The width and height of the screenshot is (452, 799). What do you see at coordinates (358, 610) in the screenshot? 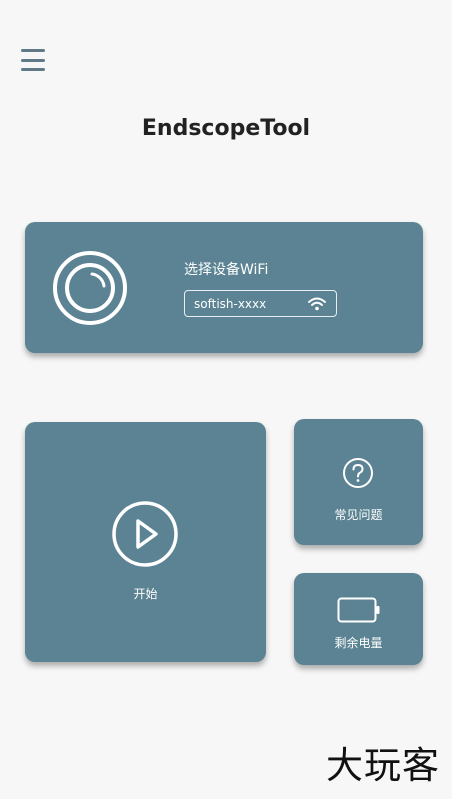
I see `battery-icon` at bounding box center [358, 610].